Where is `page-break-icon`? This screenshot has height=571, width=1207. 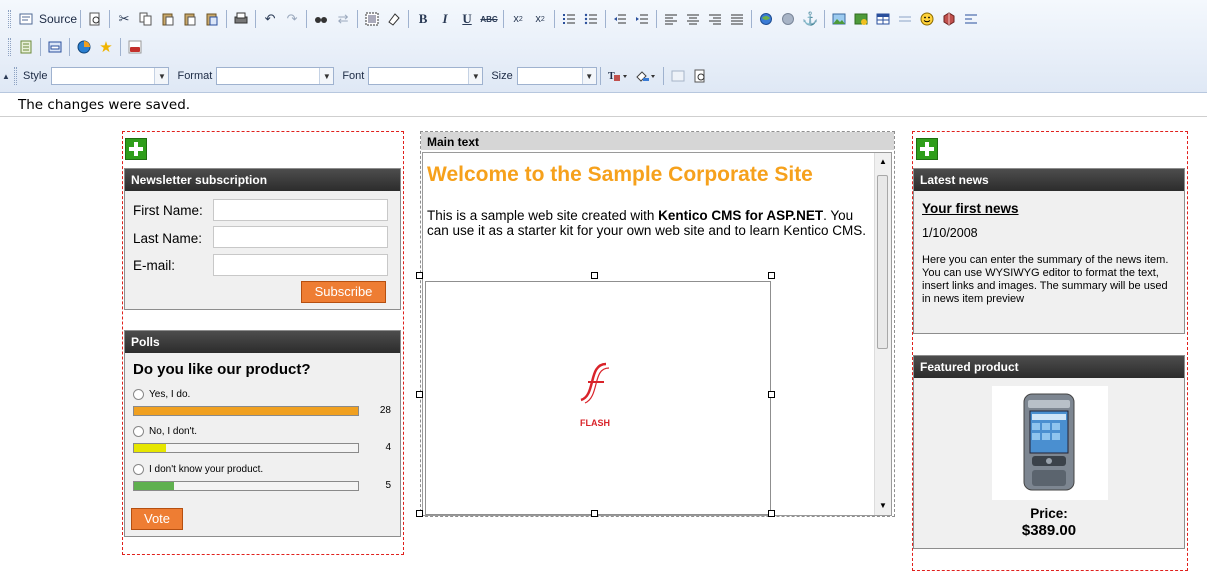 page-break-icon is located at coordinates (971, 19).